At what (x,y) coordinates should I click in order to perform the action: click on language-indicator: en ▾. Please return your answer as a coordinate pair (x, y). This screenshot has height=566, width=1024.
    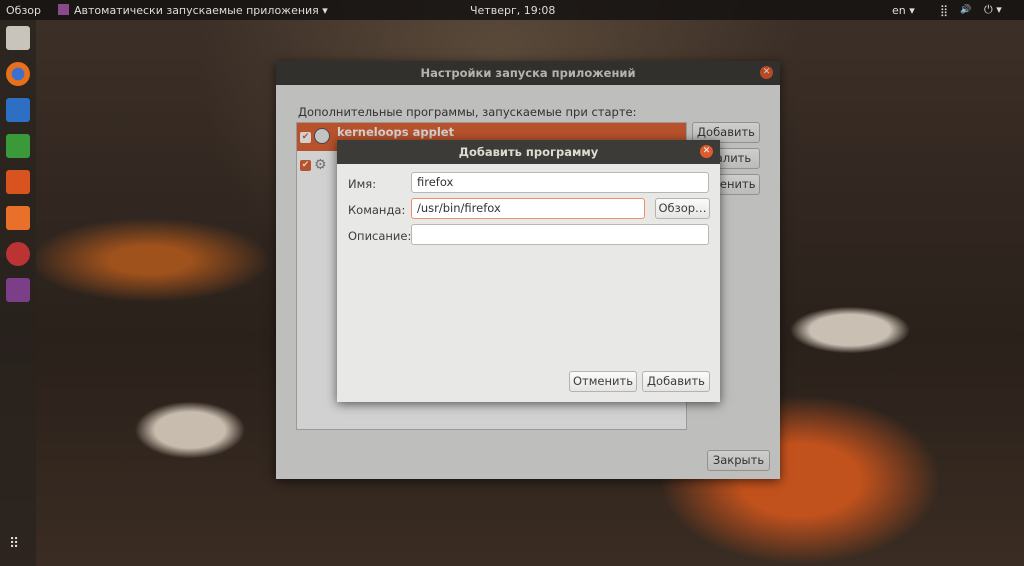
    Looking at the image, I should click on (903, 10).